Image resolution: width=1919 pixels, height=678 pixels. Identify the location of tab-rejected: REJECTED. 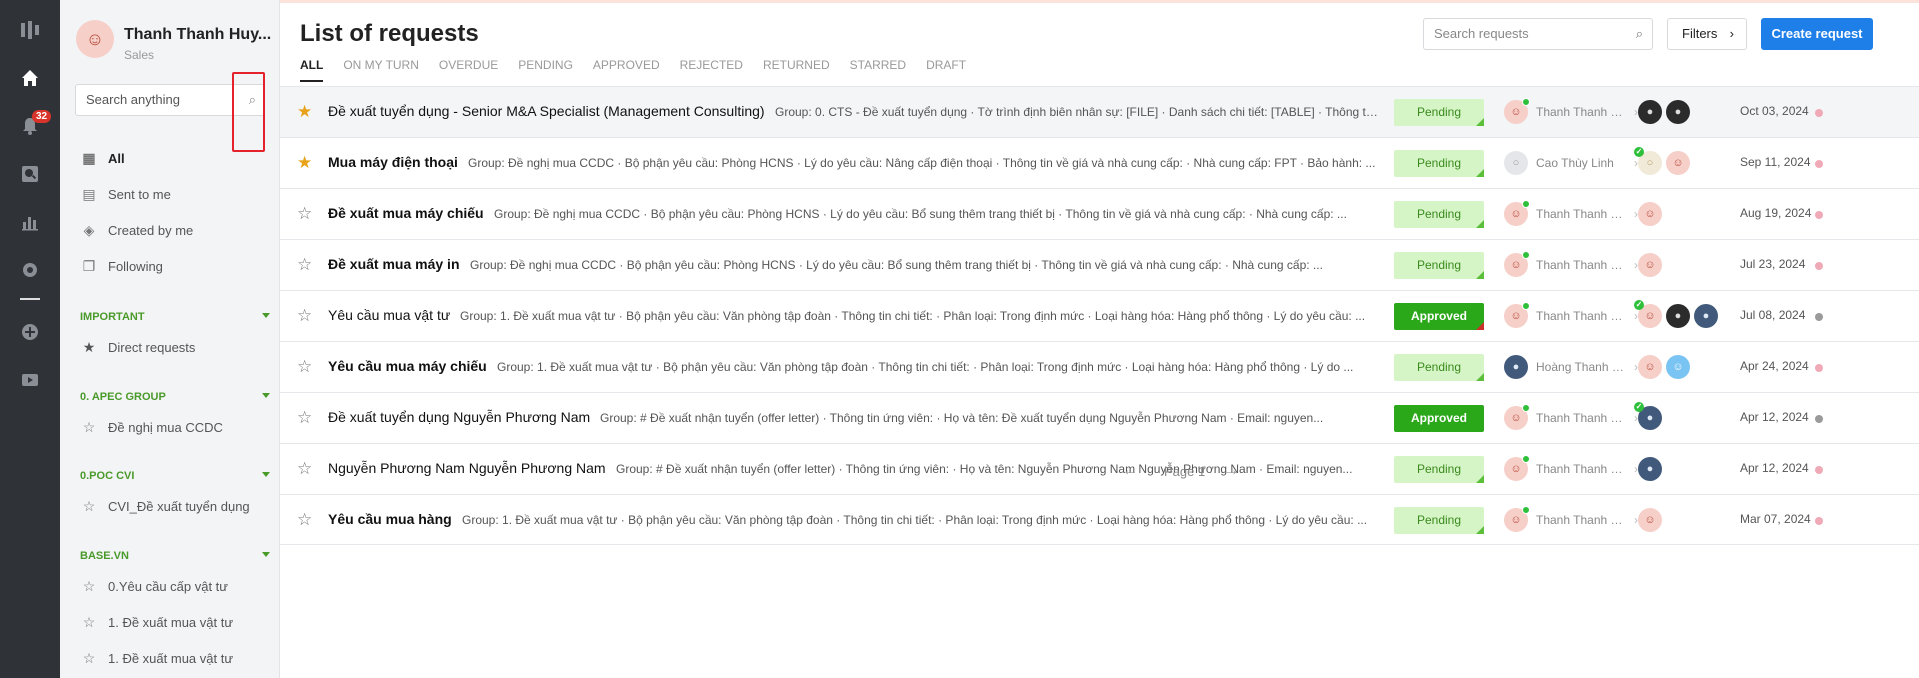
(711, 70).